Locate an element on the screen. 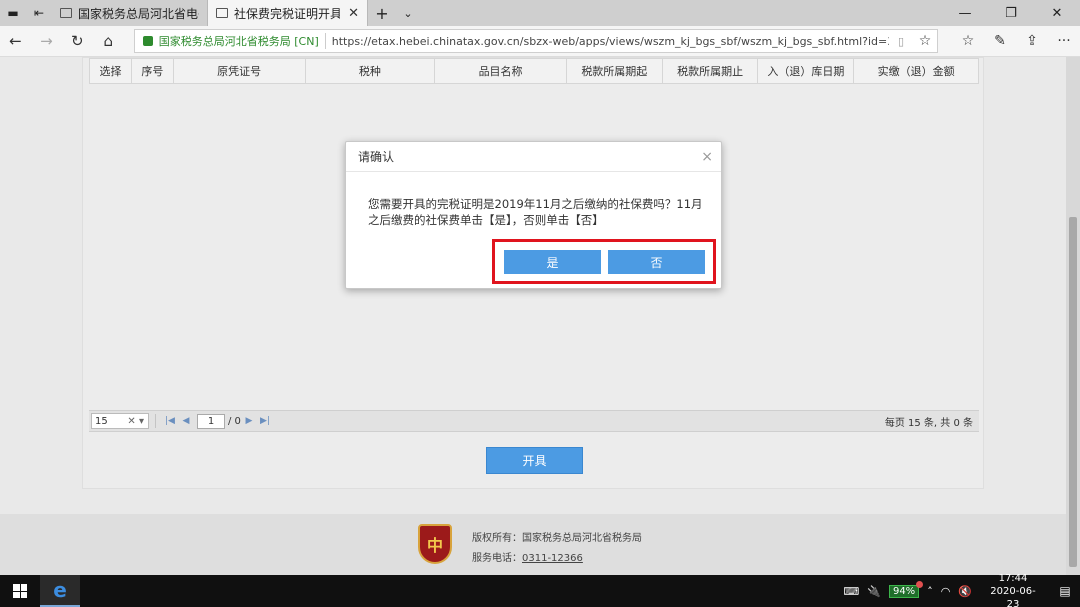 This screenshot has width=1080, height=607. favorites-icon: ☆ is located at coordinates (968, 41).